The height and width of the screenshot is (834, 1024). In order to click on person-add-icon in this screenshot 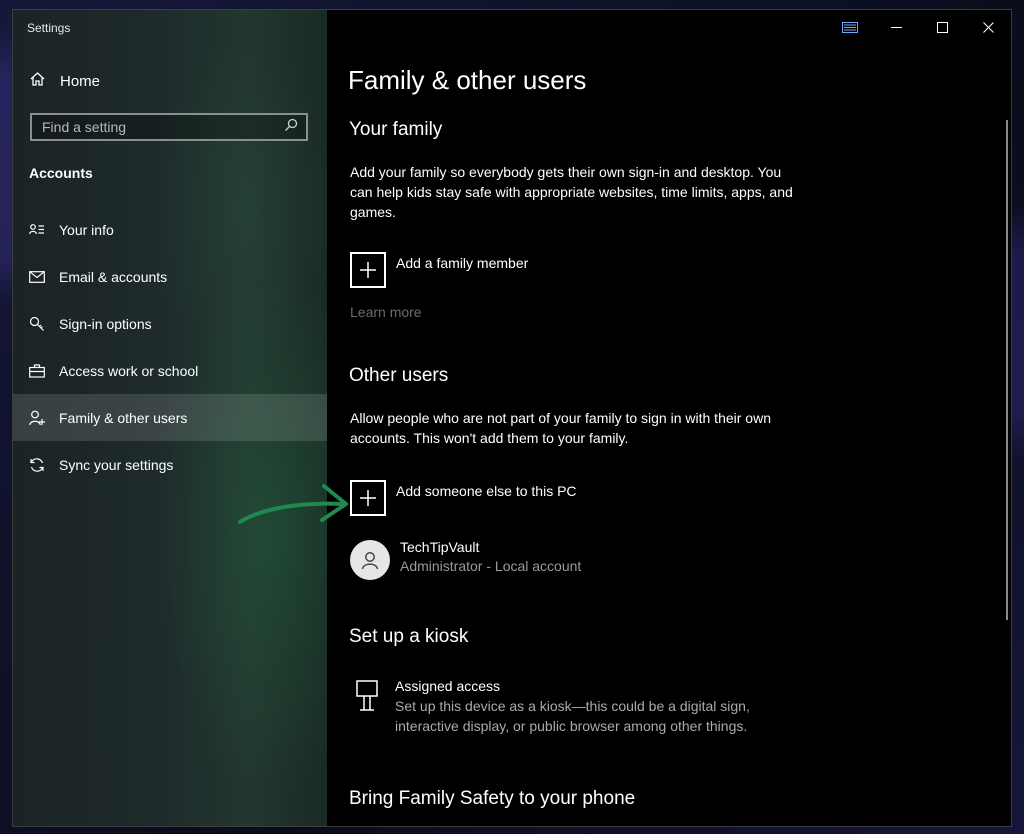, I will do `click(37, 418)`.